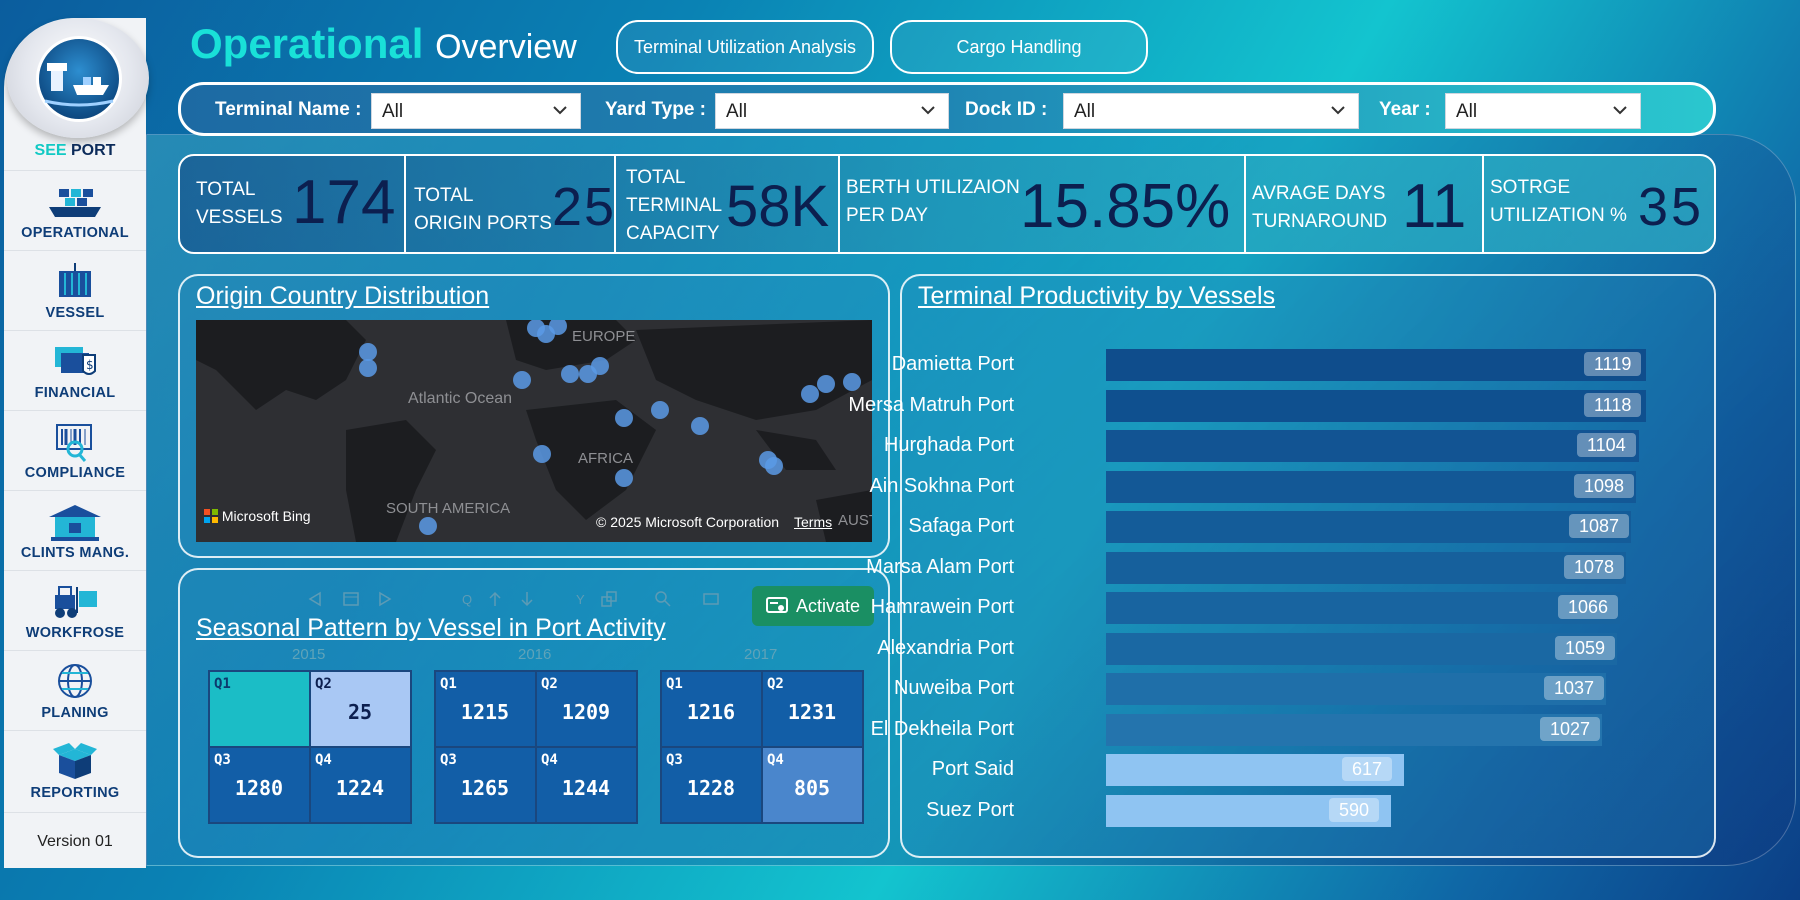 This screenshot has width=1800, height=900. I want to click on nav-label: VESSEL, so click(75, 312).